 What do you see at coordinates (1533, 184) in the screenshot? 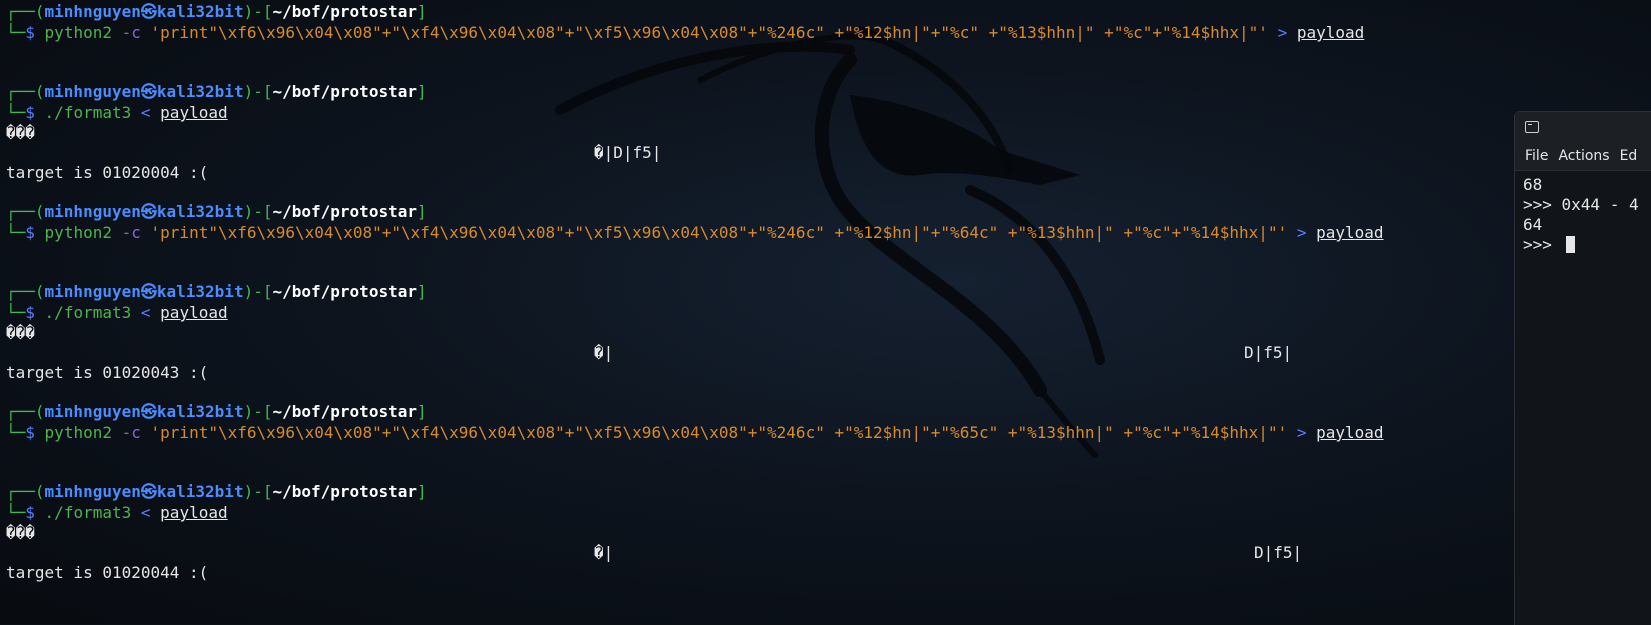
I see `repl-line: 68` at bounding box center [1533, 184].